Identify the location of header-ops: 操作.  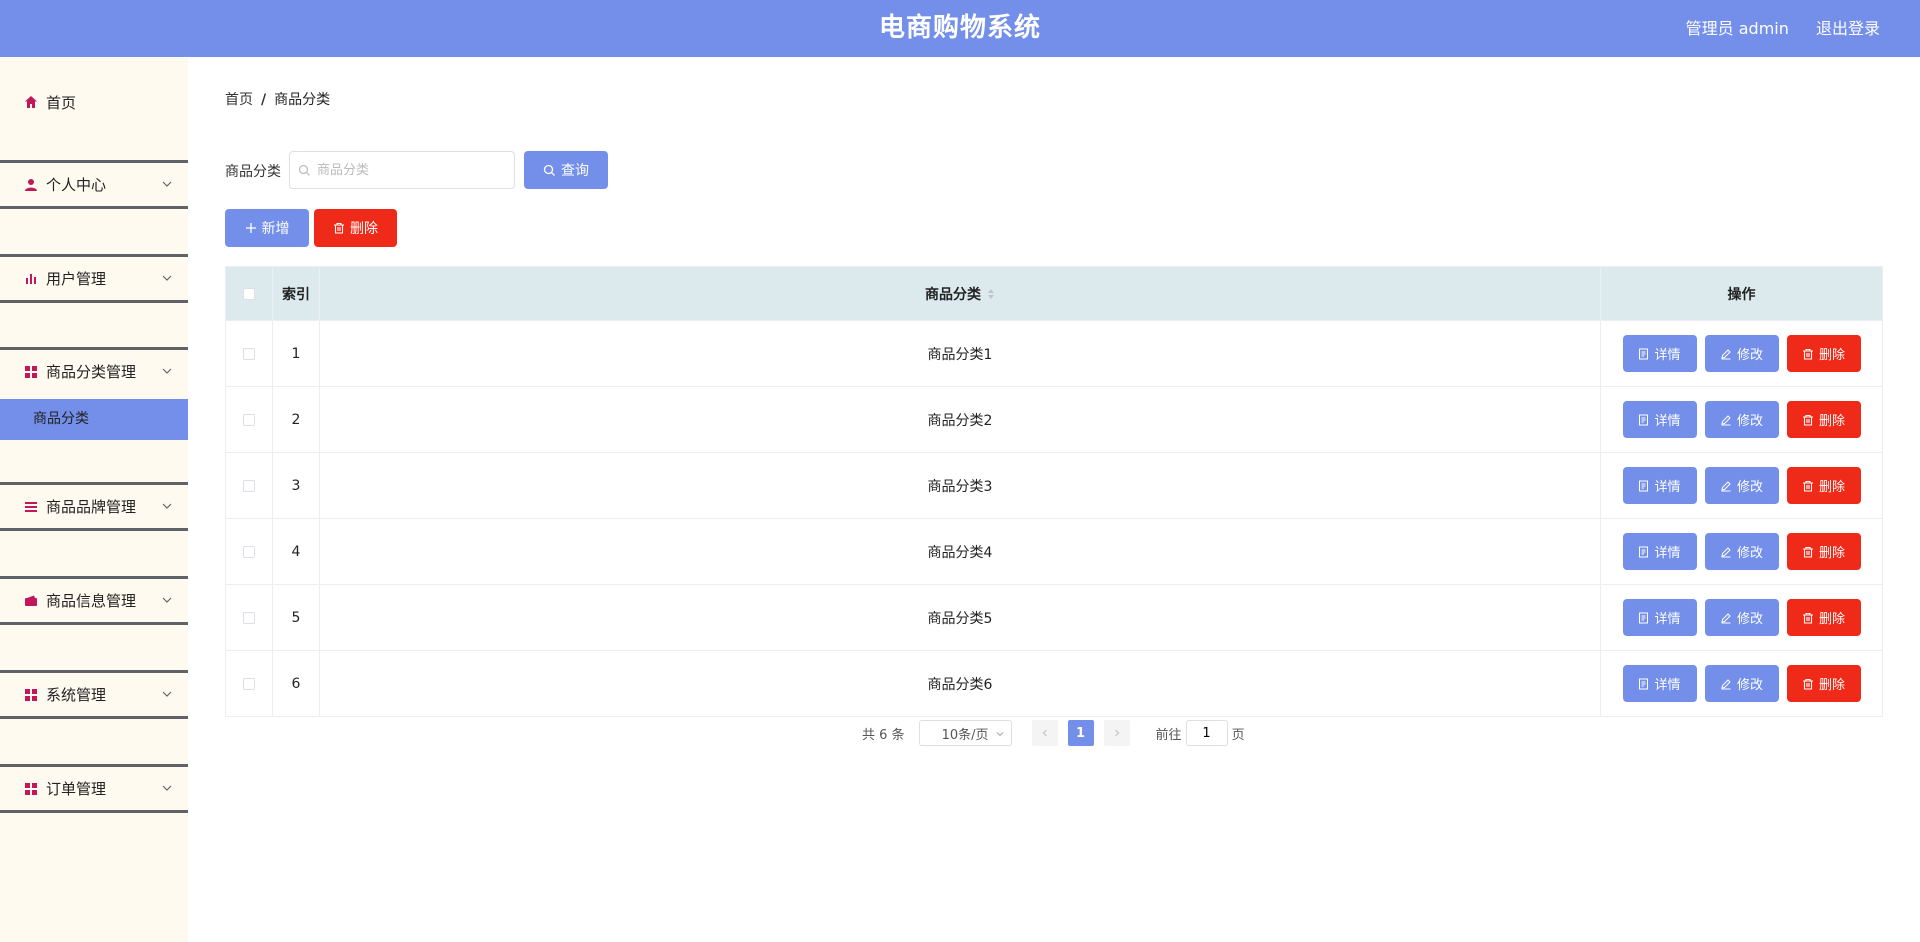
(1741, 294).